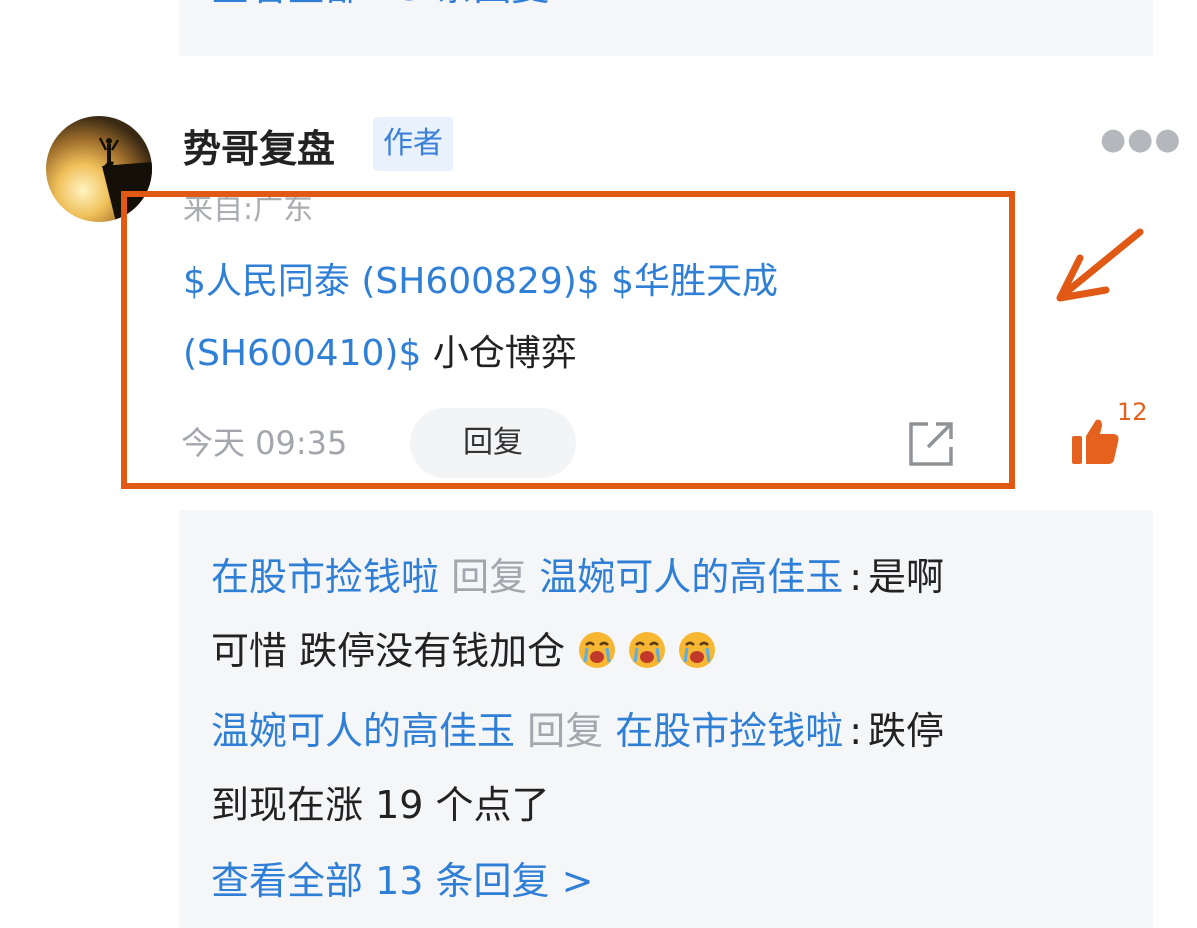 The width and height of the screenshot is (1197, 928). I want to click on view-all-replies-link-previous: 查看全部 15 条回复 >, so click(402, 5).